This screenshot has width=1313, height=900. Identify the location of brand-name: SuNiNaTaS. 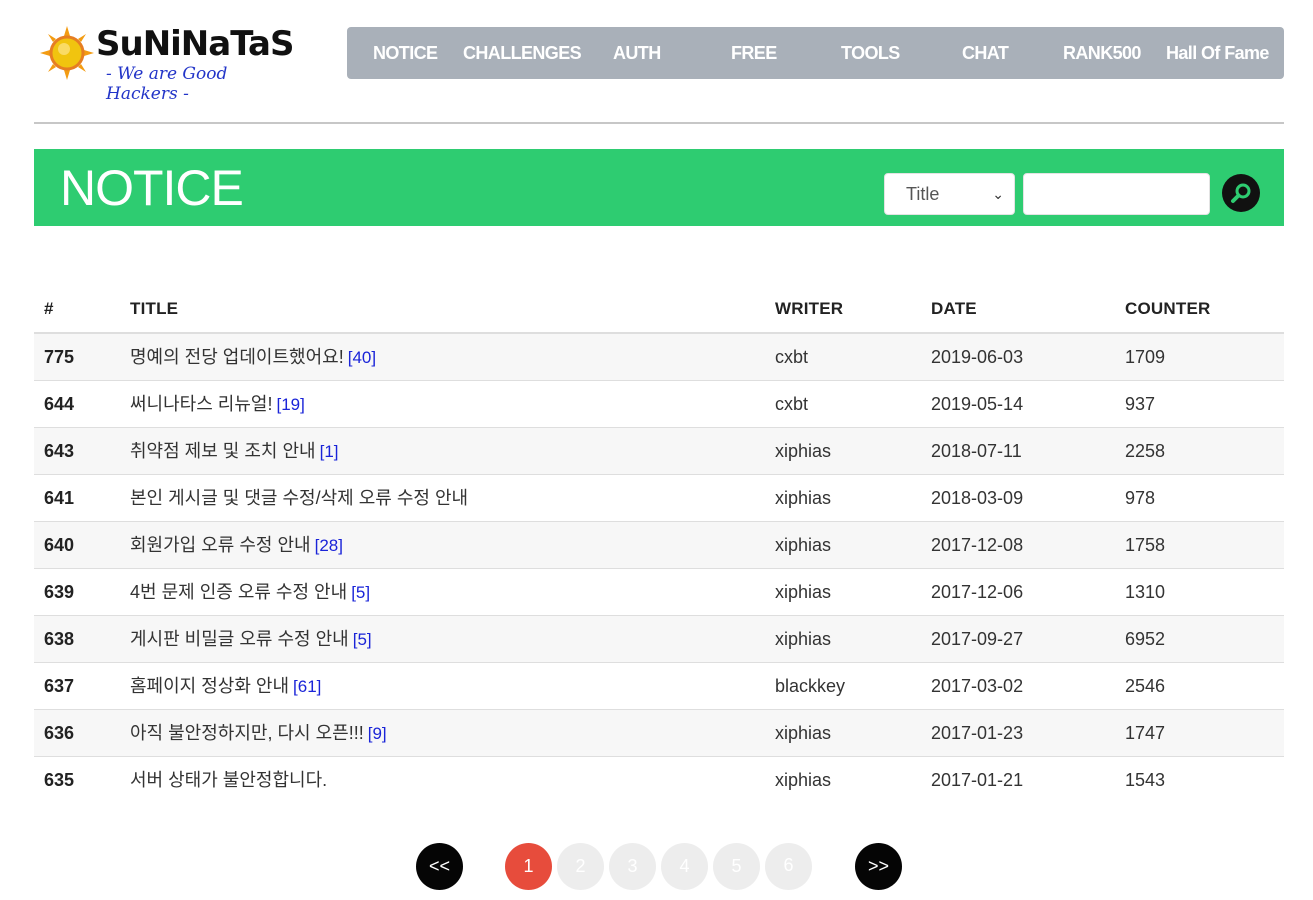
(195, 44).